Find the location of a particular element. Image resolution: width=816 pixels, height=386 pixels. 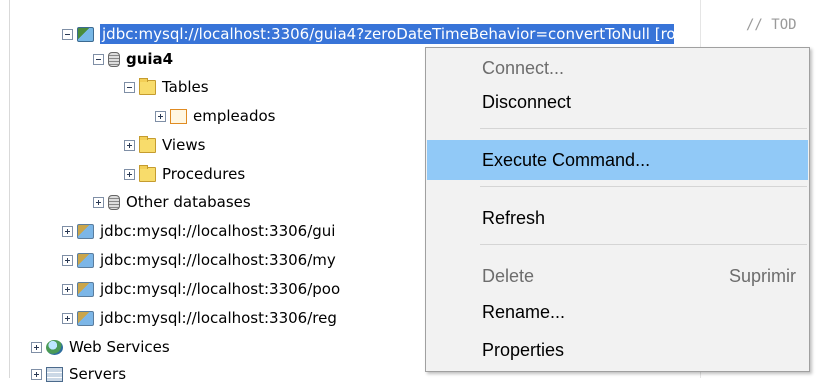

menu-item-refresh: Refresh is located at coordinates (617, 218).